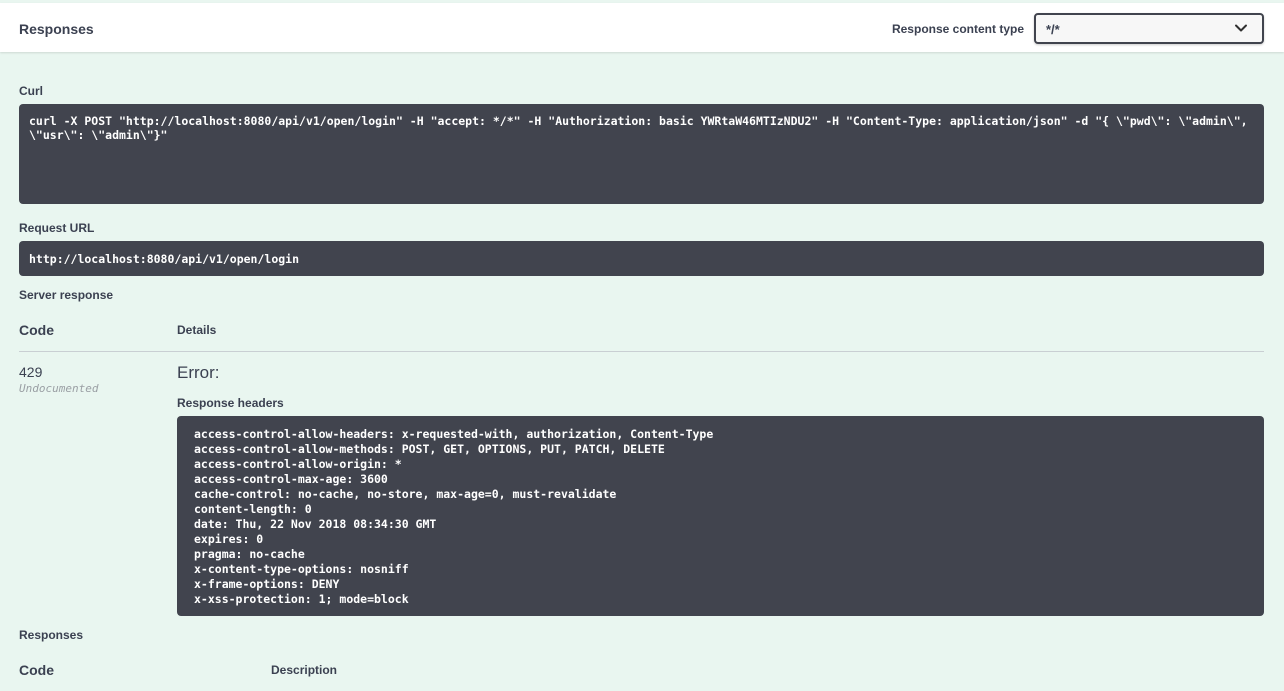 This screenshot has width=1284, height=691. What do you see at coordinates (59, 388) in the screenshot?
I see `undocumented-note: Undocumented` at bounding box center [59, 388].